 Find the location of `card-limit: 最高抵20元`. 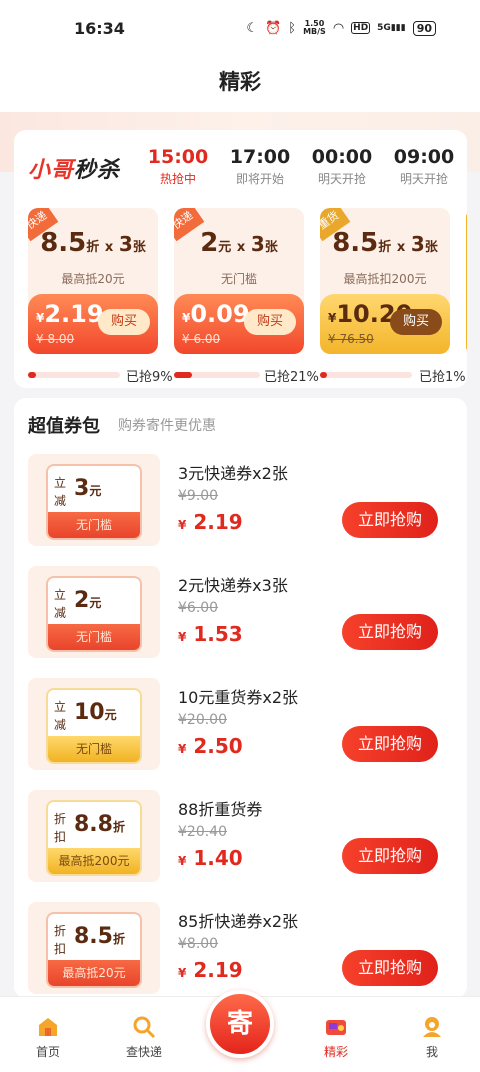

card-limit: 最高抵20元 is located at coordinates (93, 279).